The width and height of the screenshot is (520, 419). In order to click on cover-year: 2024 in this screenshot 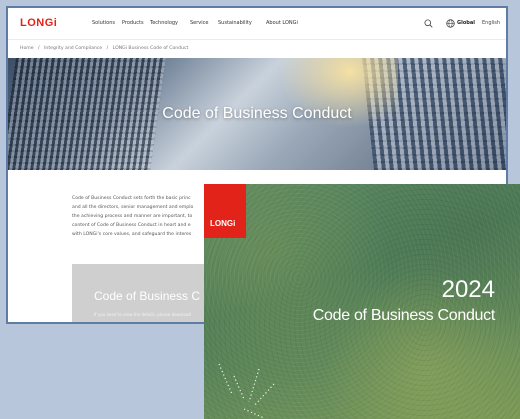, I will do `click(468, 289)`.